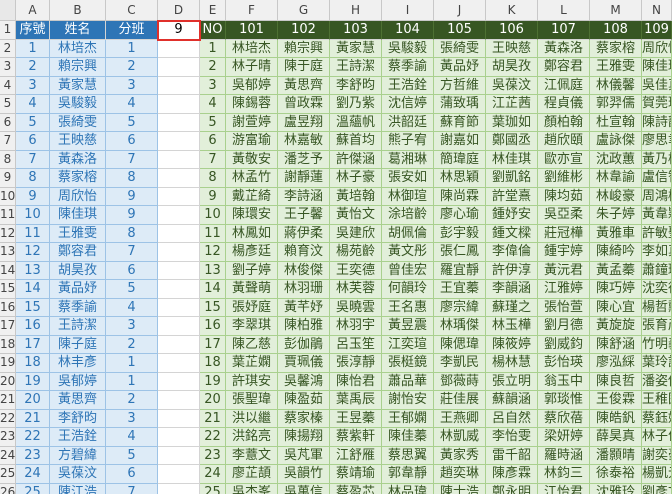  What do you see at coordinates (304, 307) in the screenshot?
I see `right-name-cell: 黃芊妤` at bounding box center [304, 307].